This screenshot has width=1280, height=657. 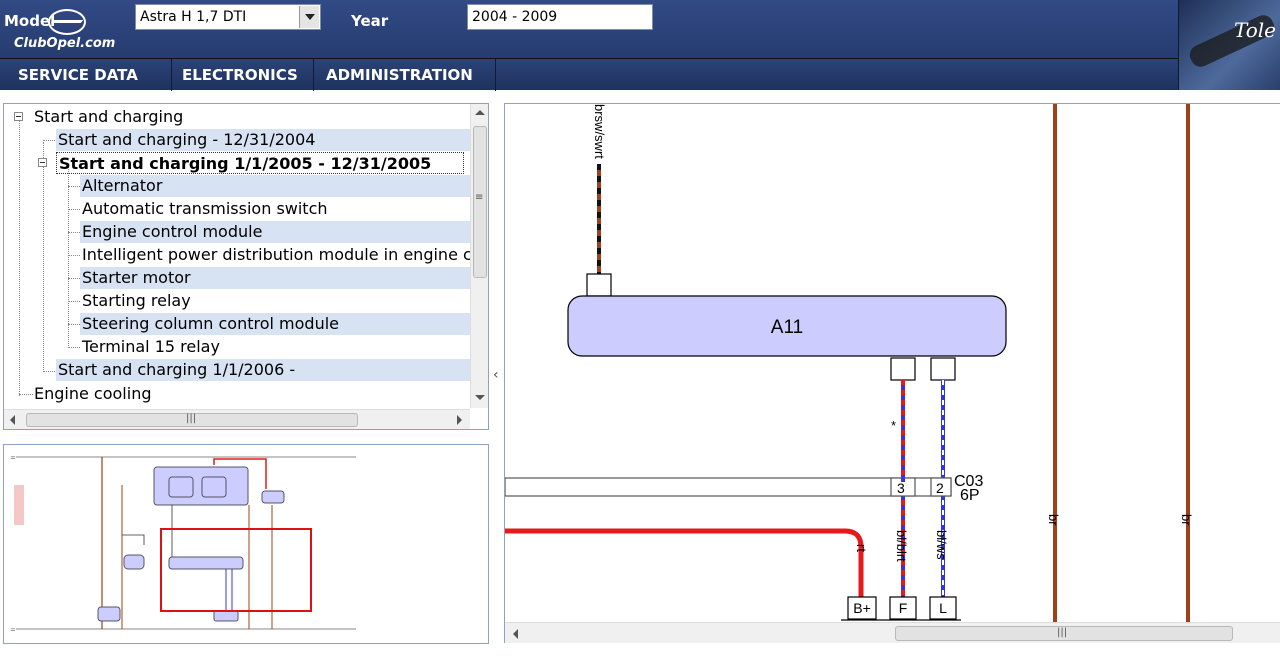 What do you see at coordinates (892, 632) in the screenshot?
I see `diagram-horizontal-scrollbar: |||` at bounding box center [892, 632].